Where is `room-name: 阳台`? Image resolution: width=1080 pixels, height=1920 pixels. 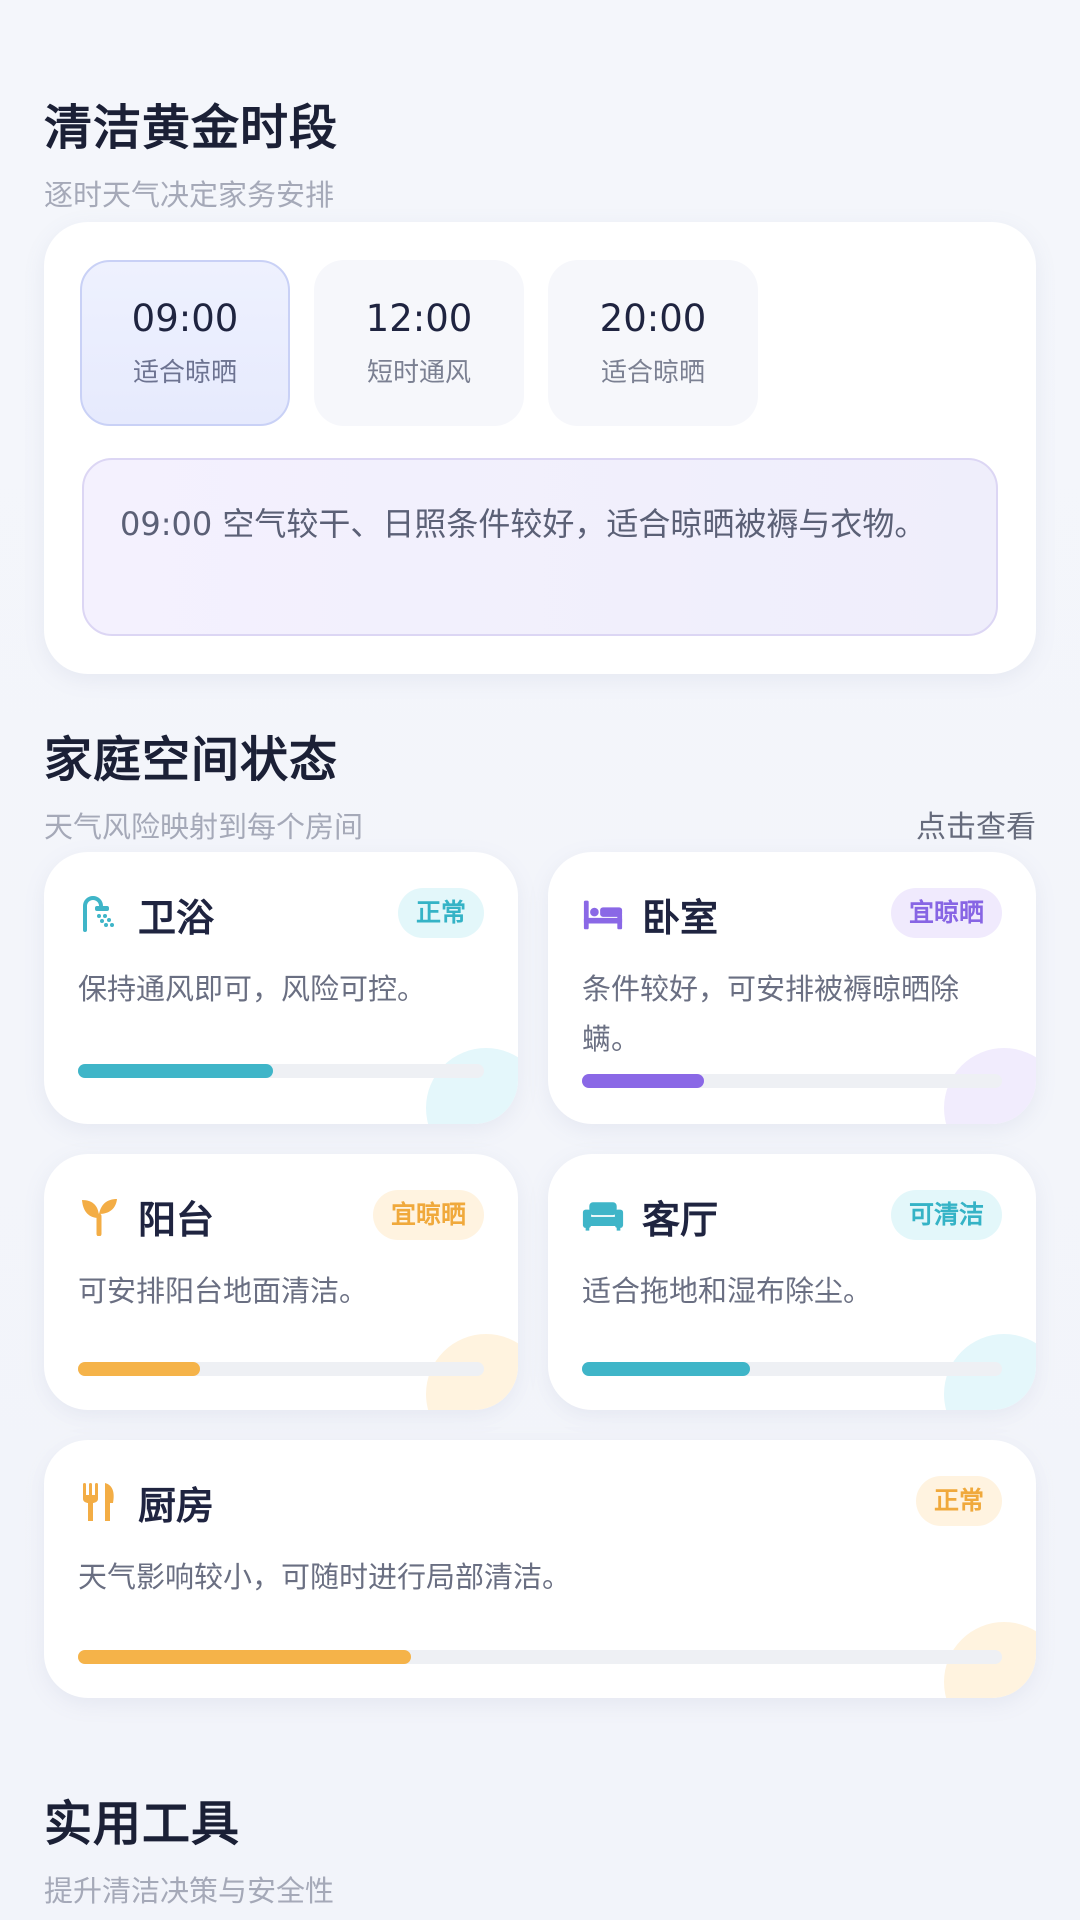
room-name: 阳台 is located at coordinates (176, 1219).